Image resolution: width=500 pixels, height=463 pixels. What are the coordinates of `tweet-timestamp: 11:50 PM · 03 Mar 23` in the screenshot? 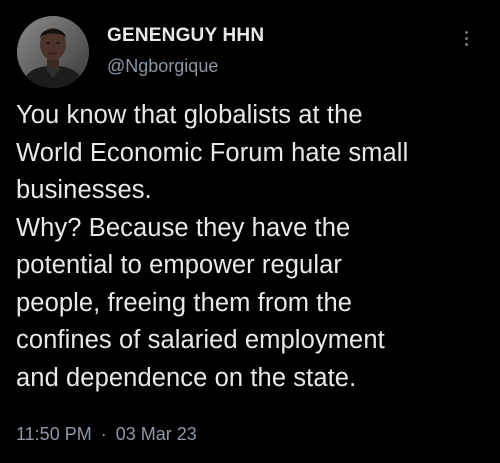 It's located at (106, 434).